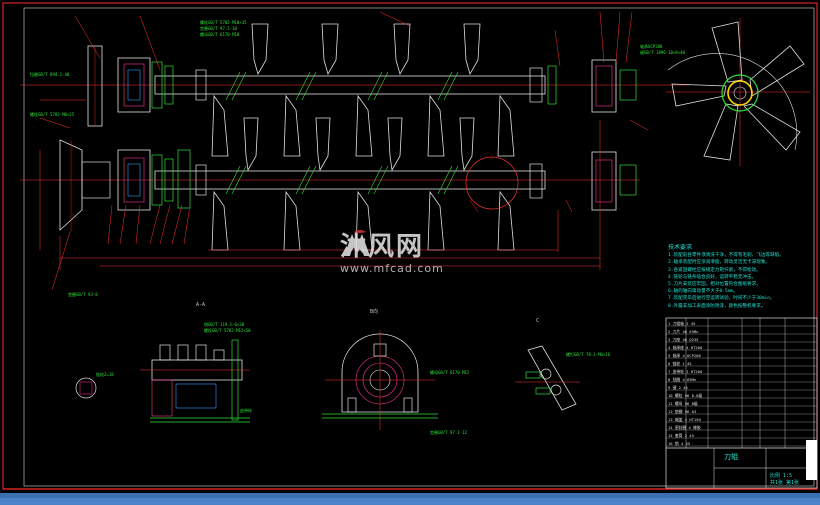 The width and height of the screenshot is (820, 505). Describe the element at coordinates (680, 363) in the screenshot. I see `bom-row: 6 链轮 1 45` at that location.